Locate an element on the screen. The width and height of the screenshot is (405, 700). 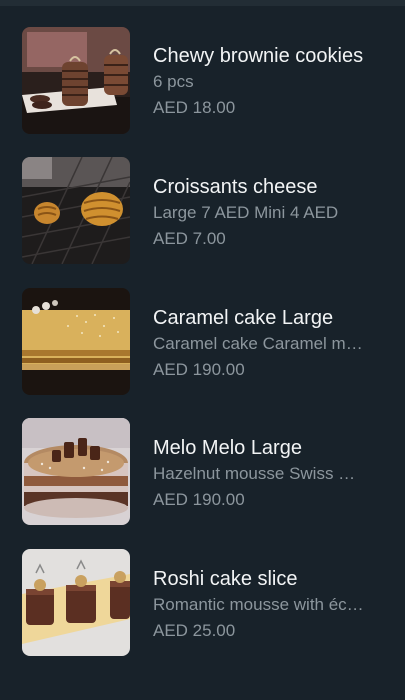
product-title: Roshi cake slice is located at coordinates (225, 579).